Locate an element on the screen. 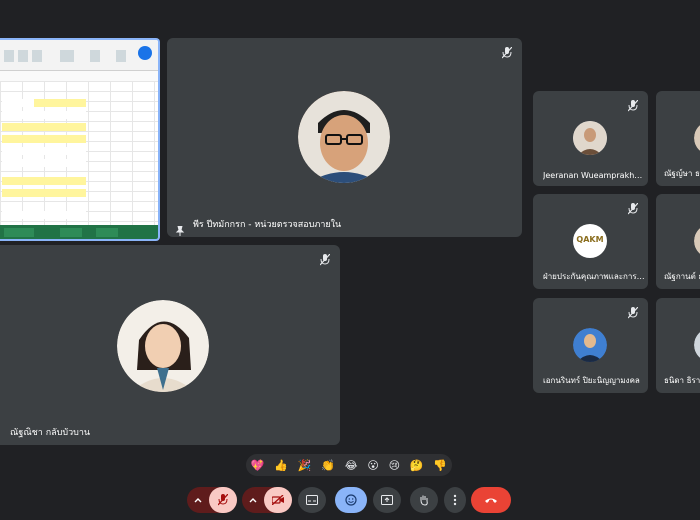 This screenshot has height=520, width=700. reaction-thinking: 🤔 is located at coordinates (417, 465).